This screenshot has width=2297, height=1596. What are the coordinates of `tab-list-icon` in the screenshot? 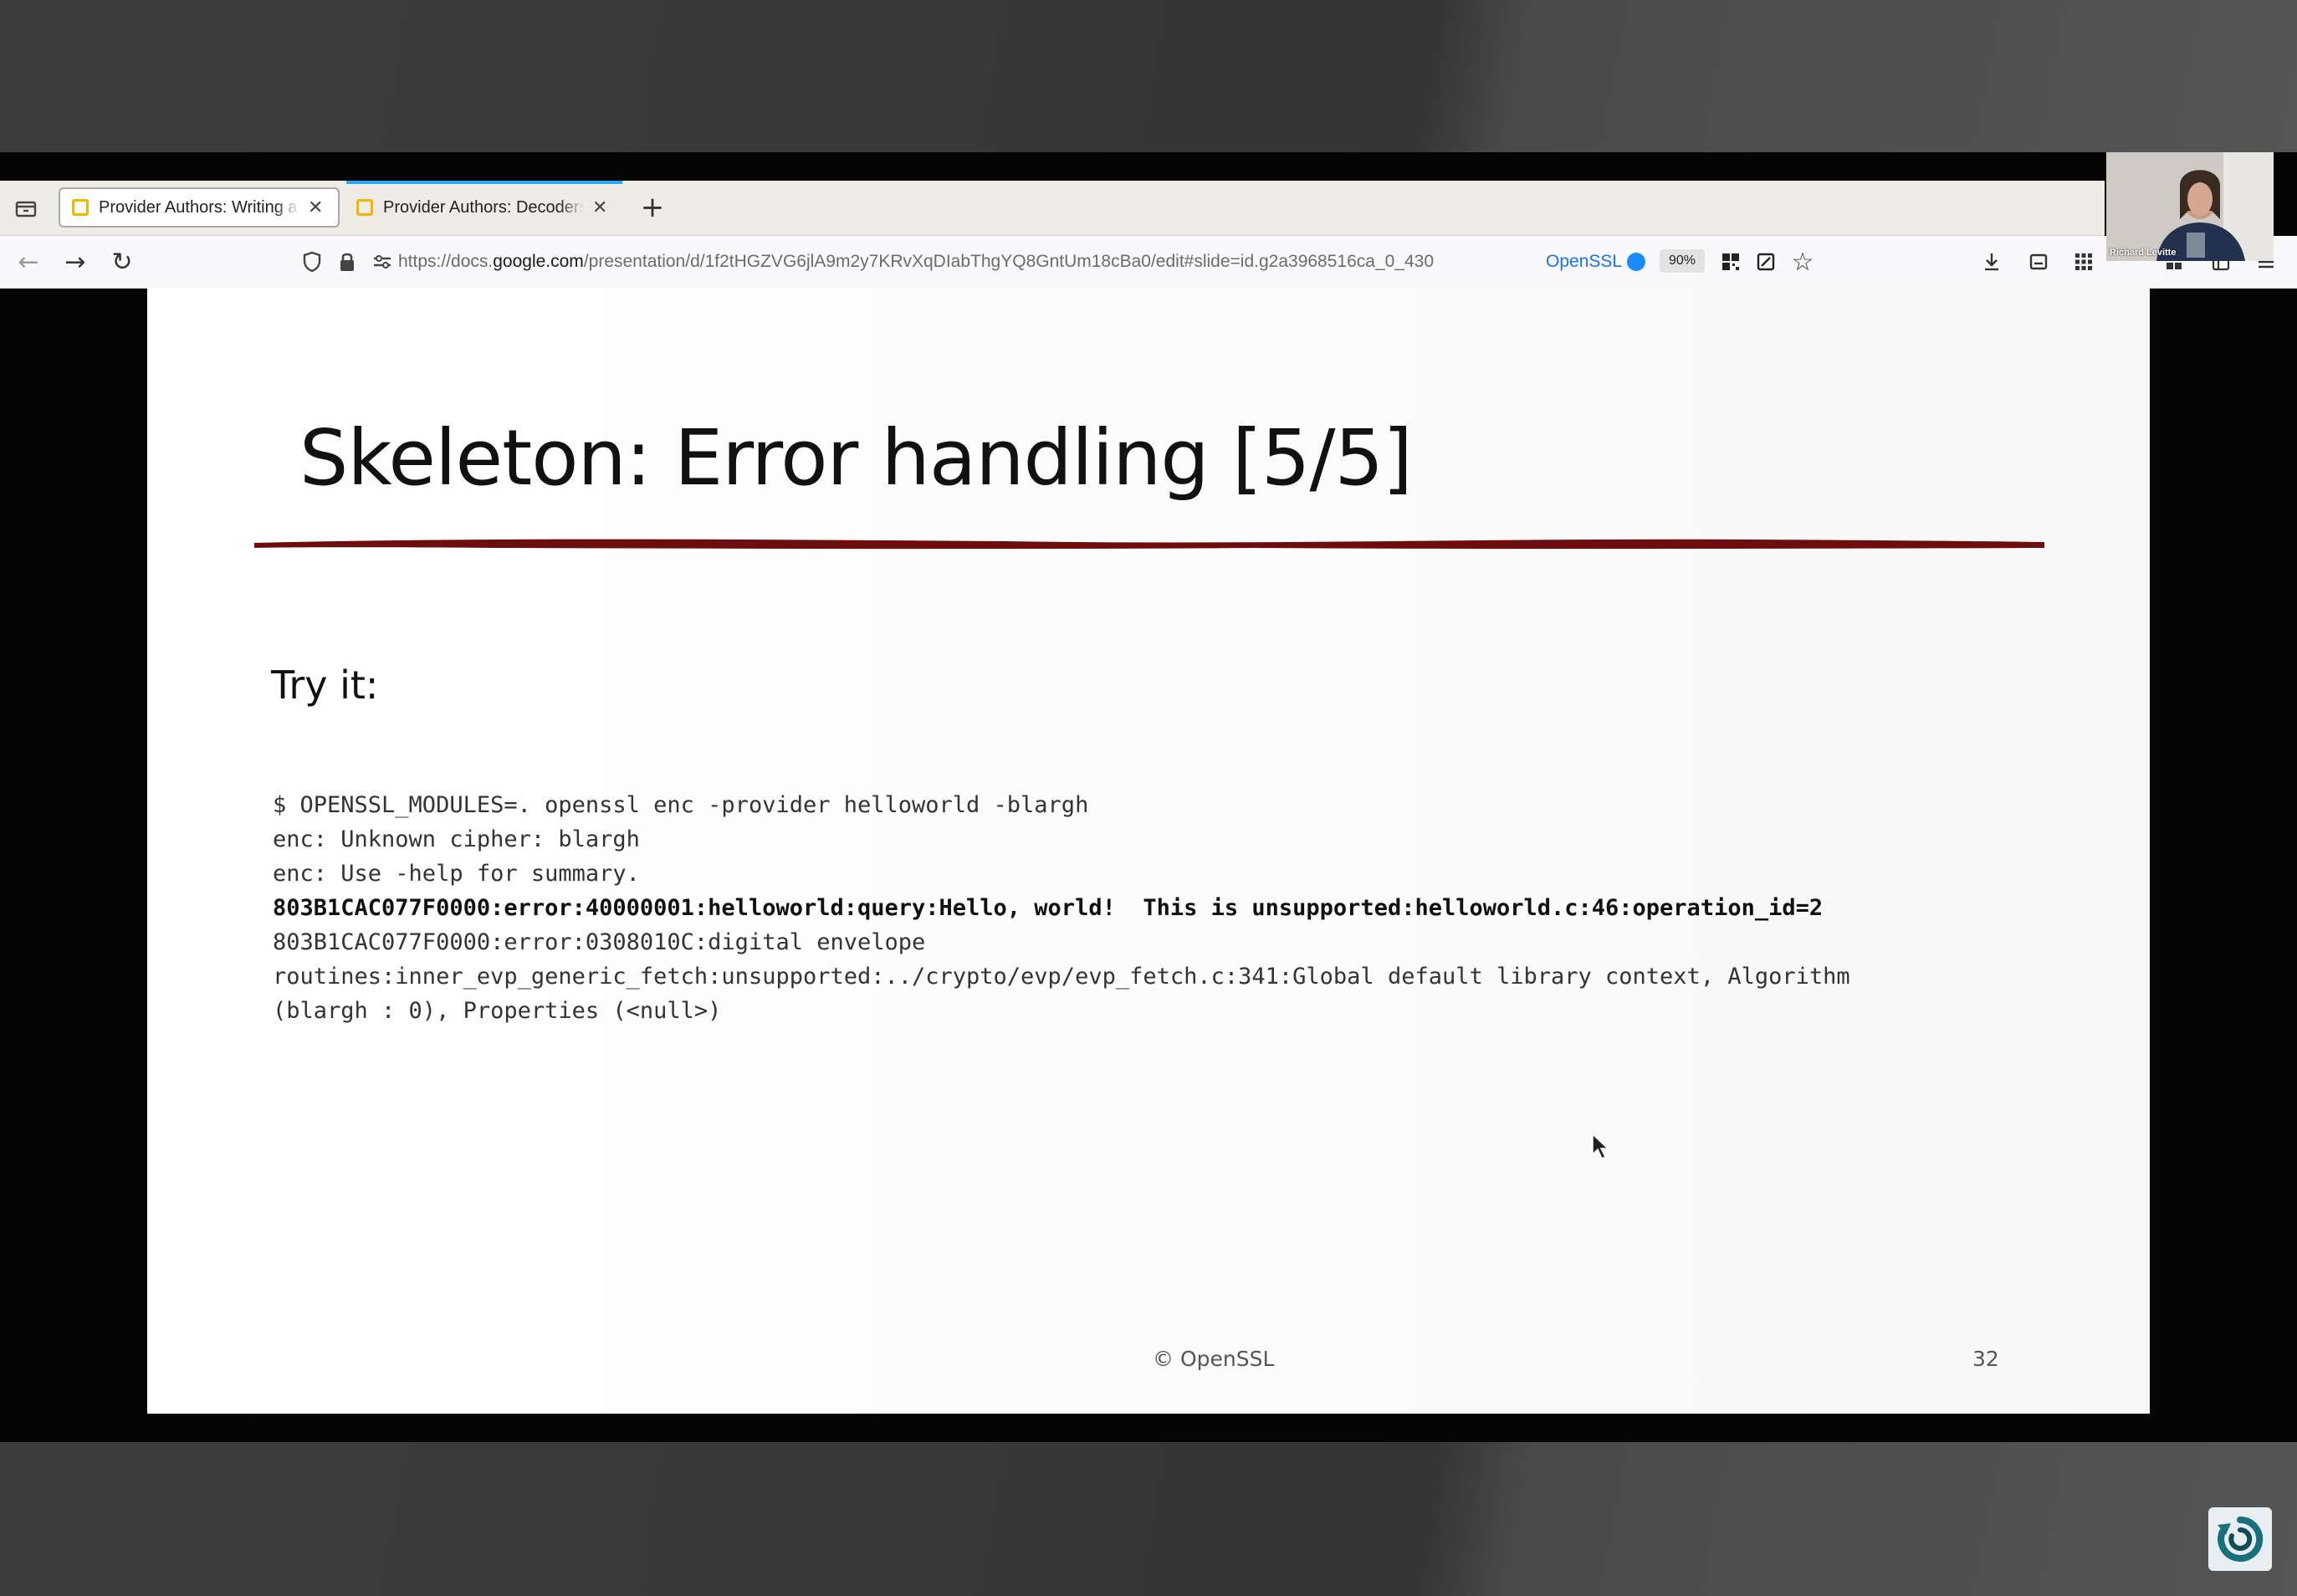 It's located at (26, 209).